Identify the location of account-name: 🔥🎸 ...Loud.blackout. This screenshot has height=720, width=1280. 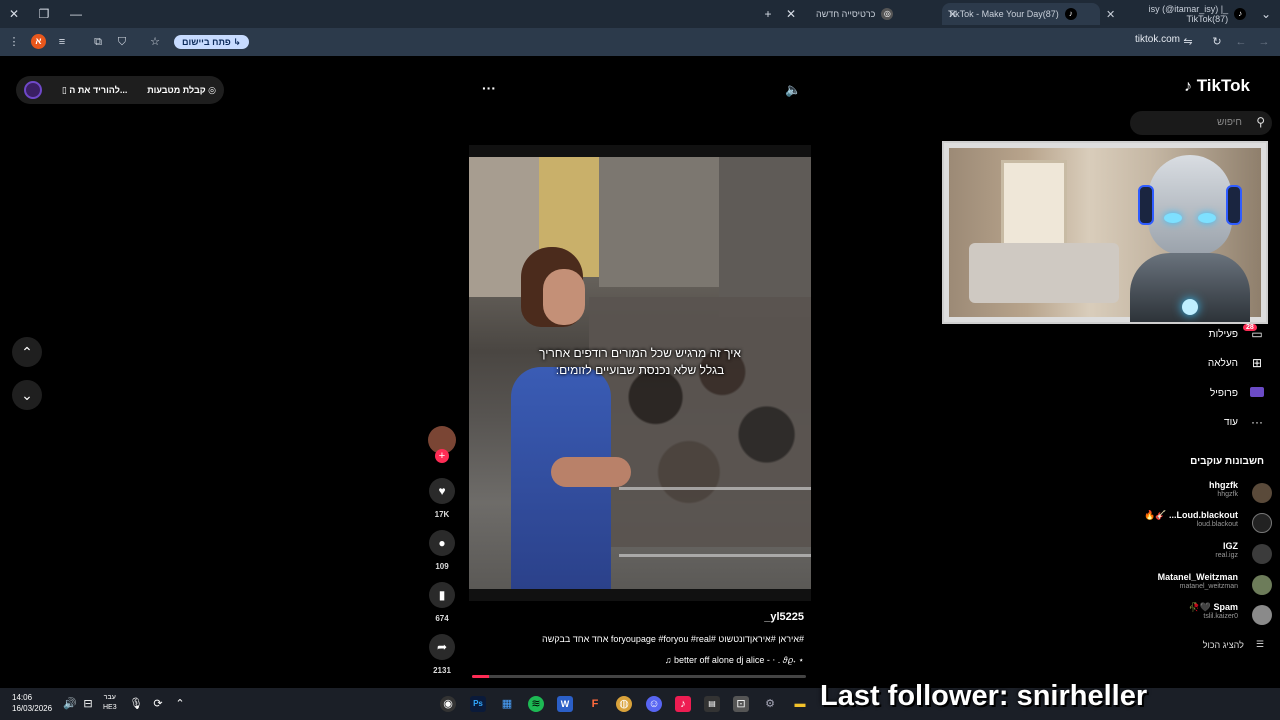
(1191, 515).